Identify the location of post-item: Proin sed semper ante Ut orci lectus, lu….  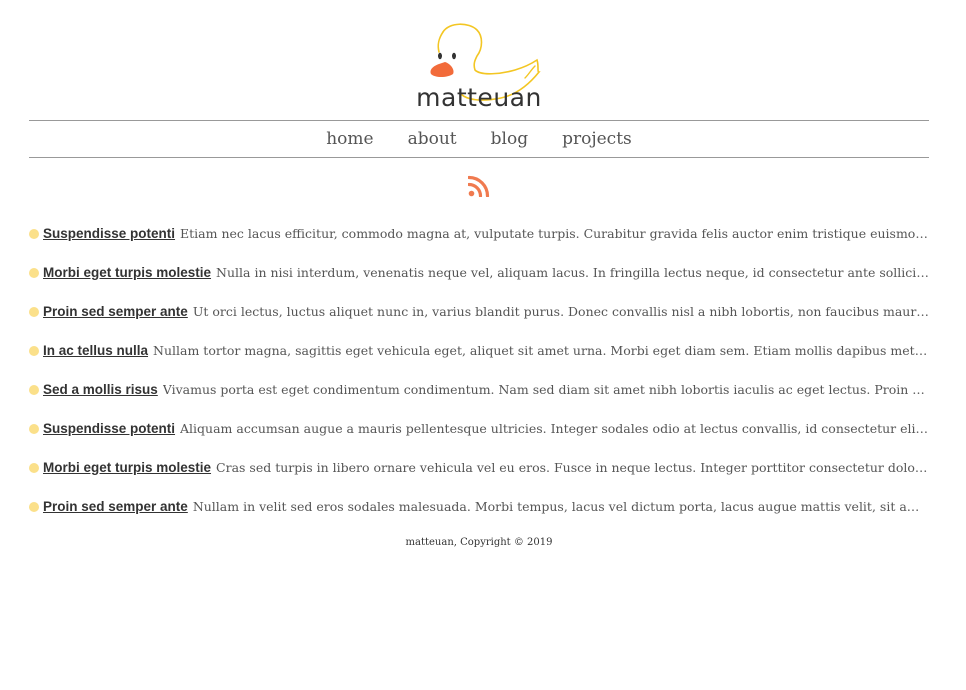
(479, 311).